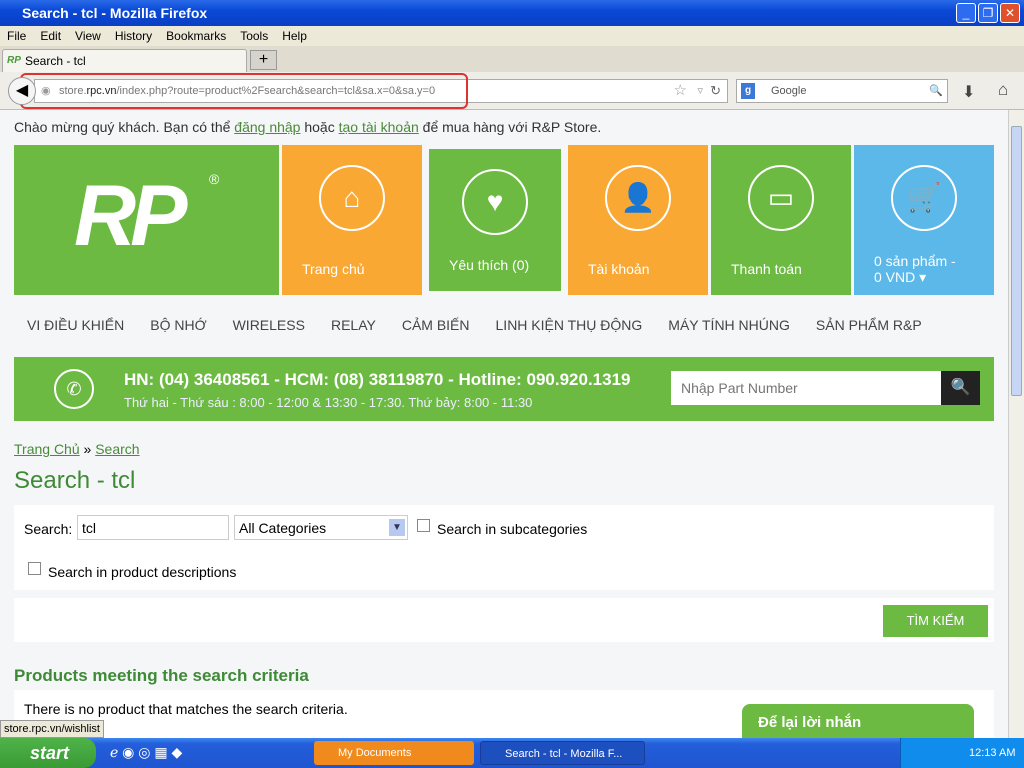  What do you see at coordinates (512, 13) in the screenshot?
I see `window-title: Search - tcl - Mozilla Firefox` at bounding box center [512, 13].